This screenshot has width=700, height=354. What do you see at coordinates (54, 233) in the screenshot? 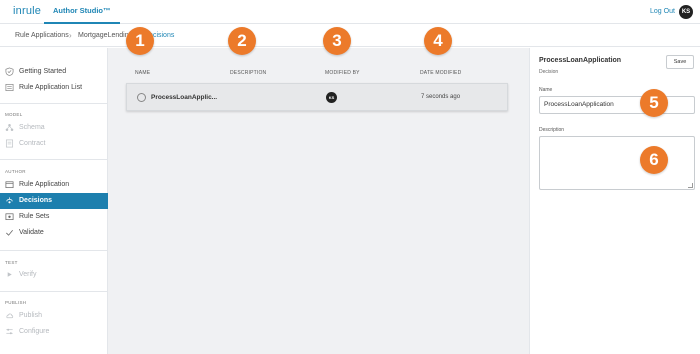
I see `sidebar-item-validate: Validate` at bounding box center [54, 233].